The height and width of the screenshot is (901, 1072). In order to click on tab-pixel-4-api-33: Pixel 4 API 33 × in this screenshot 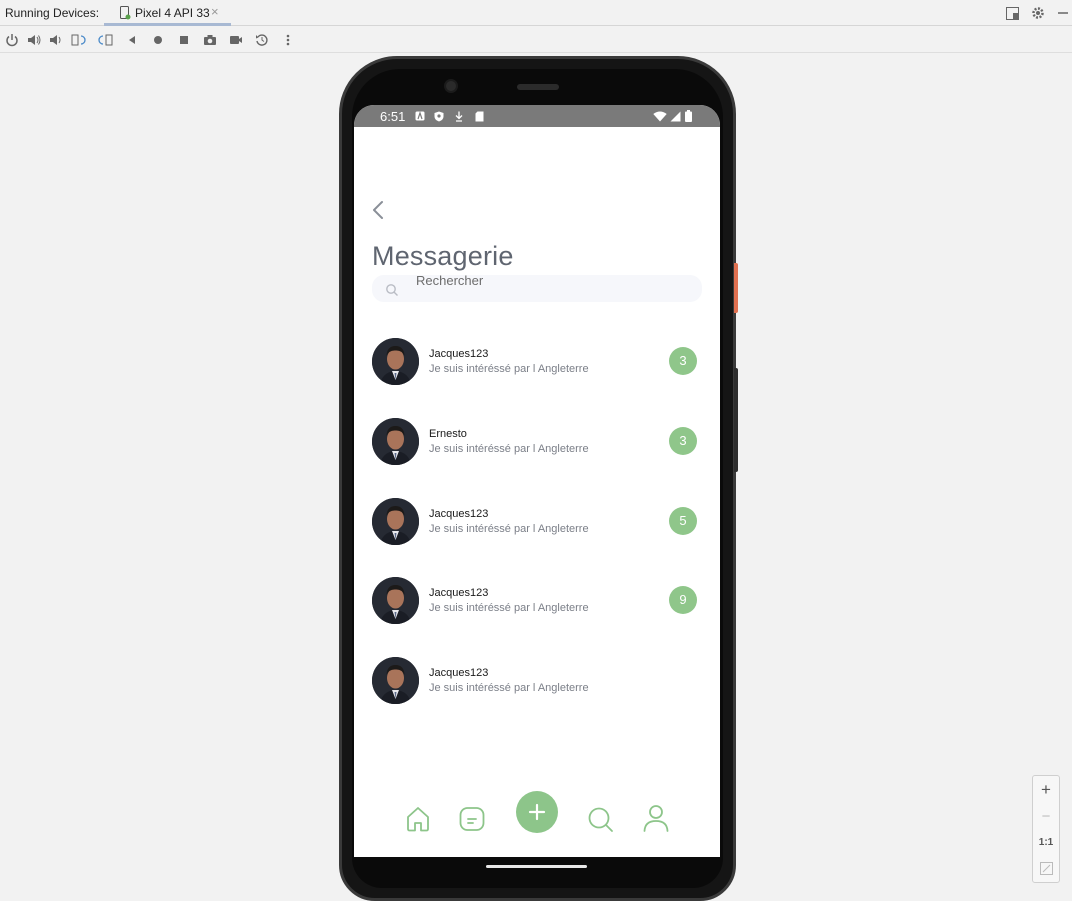, I will do `click(167, 13)`.